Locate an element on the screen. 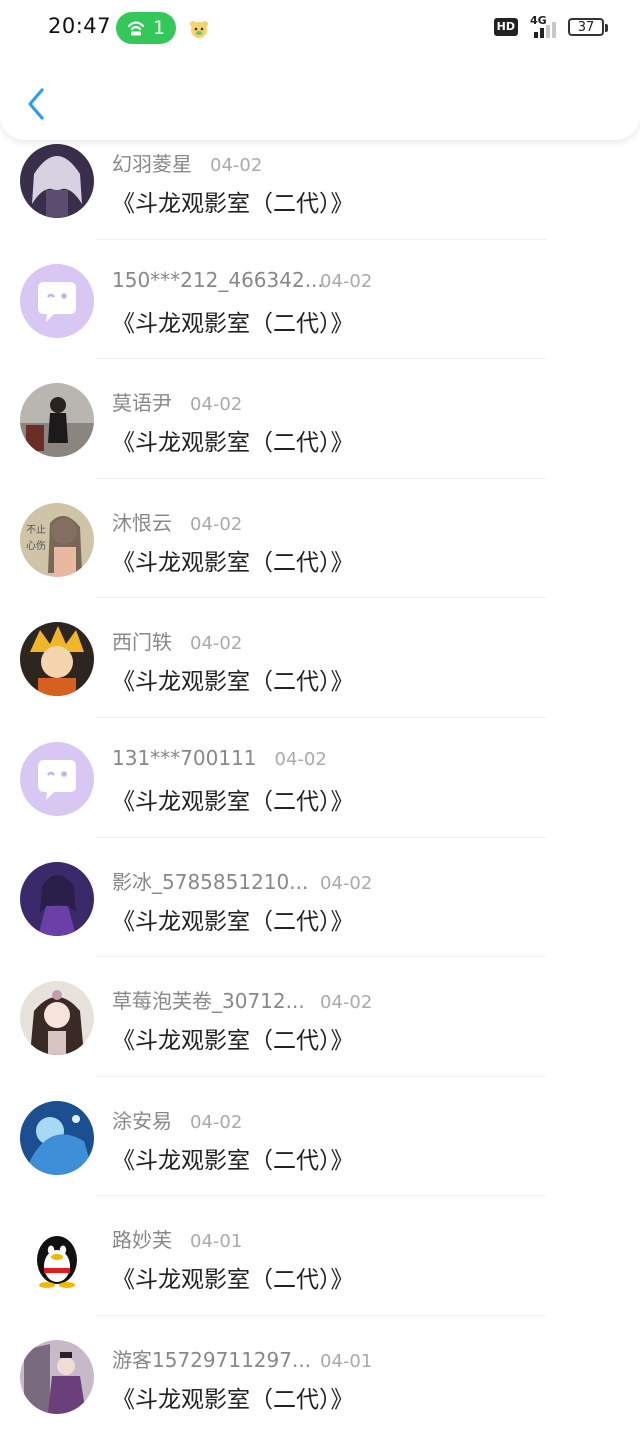 This screenshot has height=1436, width=640. comment-header: 150***212_466342... 04-02 is located at coordinates (242, 280).